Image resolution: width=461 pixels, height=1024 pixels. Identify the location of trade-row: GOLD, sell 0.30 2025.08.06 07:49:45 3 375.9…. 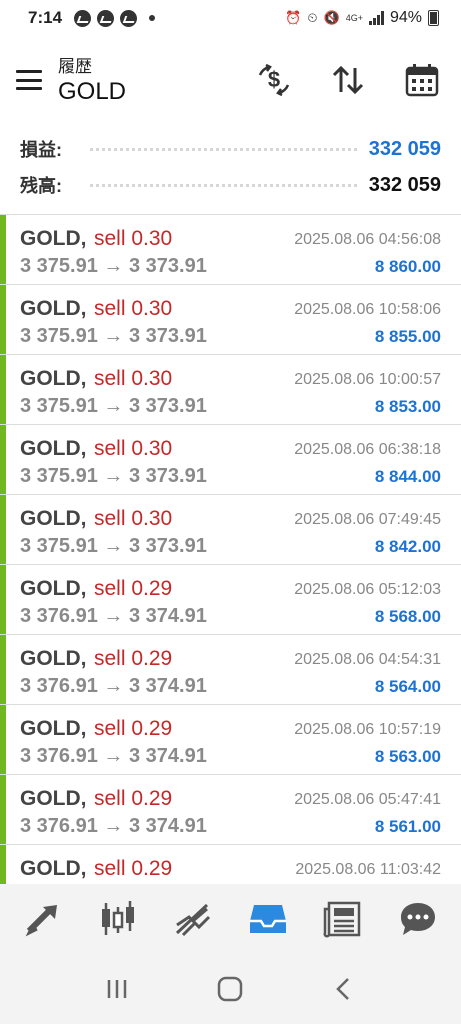
(230, 530).